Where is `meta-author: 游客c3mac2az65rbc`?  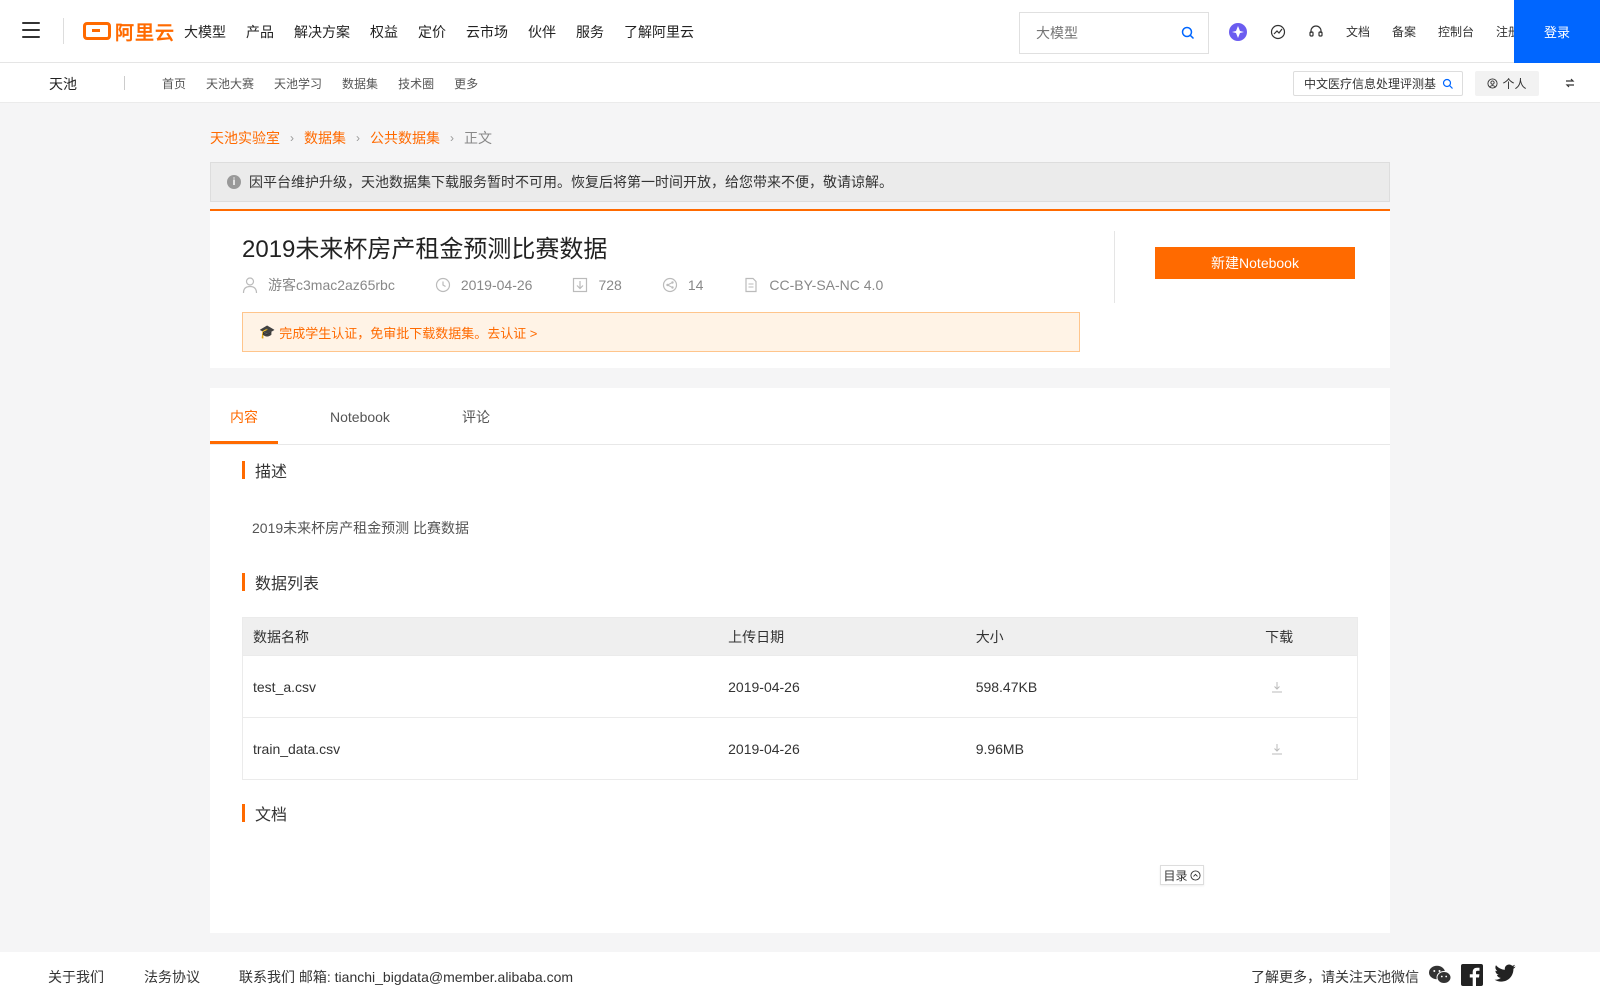 meta-author: 游客c3mac2az65rbc is located at coordinates (318, 285).